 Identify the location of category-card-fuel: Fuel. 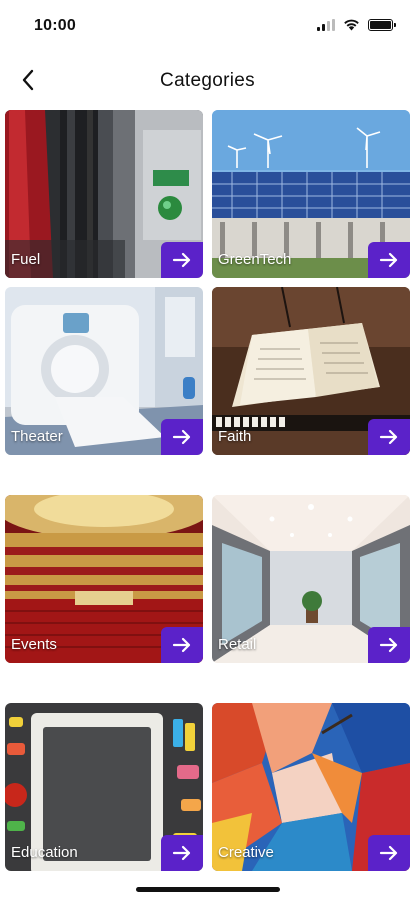
(104, 194).